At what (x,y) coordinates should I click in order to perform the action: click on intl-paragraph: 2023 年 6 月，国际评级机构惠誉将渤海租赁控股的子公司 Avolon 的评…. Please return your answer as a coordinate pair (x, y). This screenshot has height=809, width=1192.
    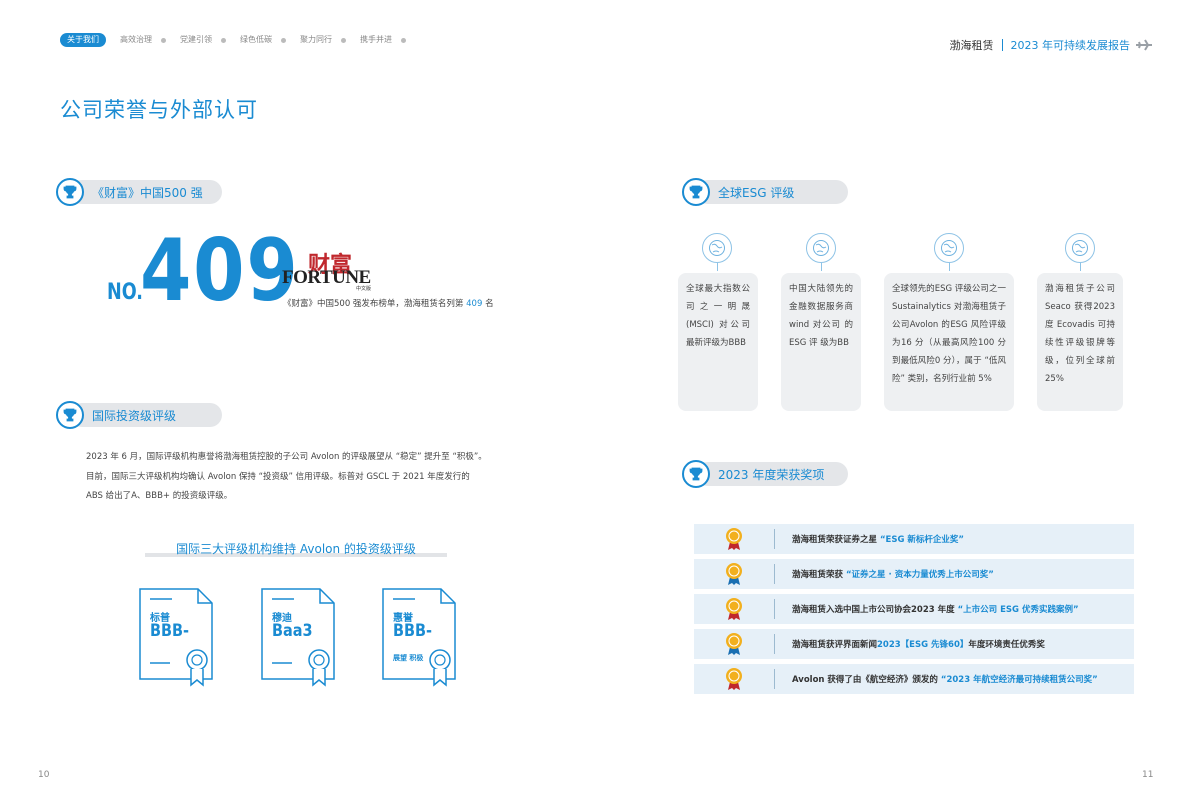
    Looking at the image, I should click on (286, 476).